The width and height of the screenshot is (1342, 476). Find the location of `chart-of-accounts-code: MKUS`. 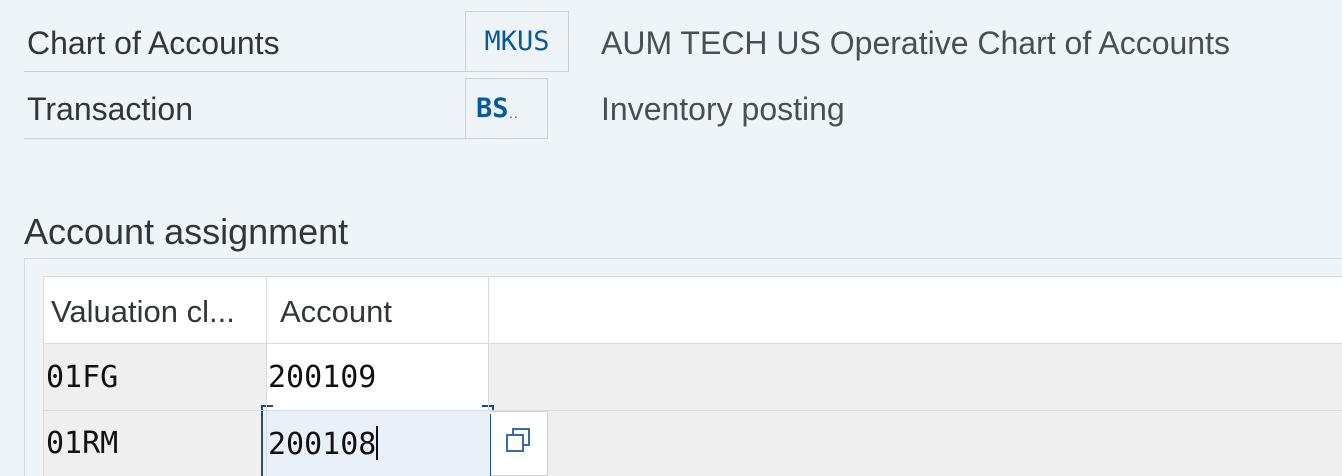

chart-of-accounts-code: MKUS is located at coordinates (517, 41).